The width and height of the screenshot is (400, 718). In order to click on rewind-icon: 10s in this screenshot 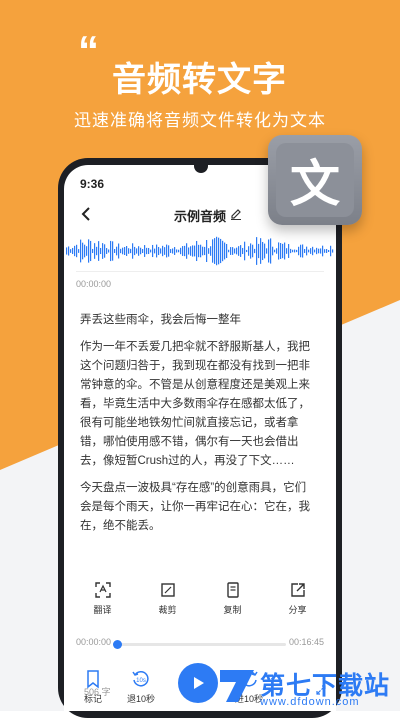, I will do `click(140, 679)`.